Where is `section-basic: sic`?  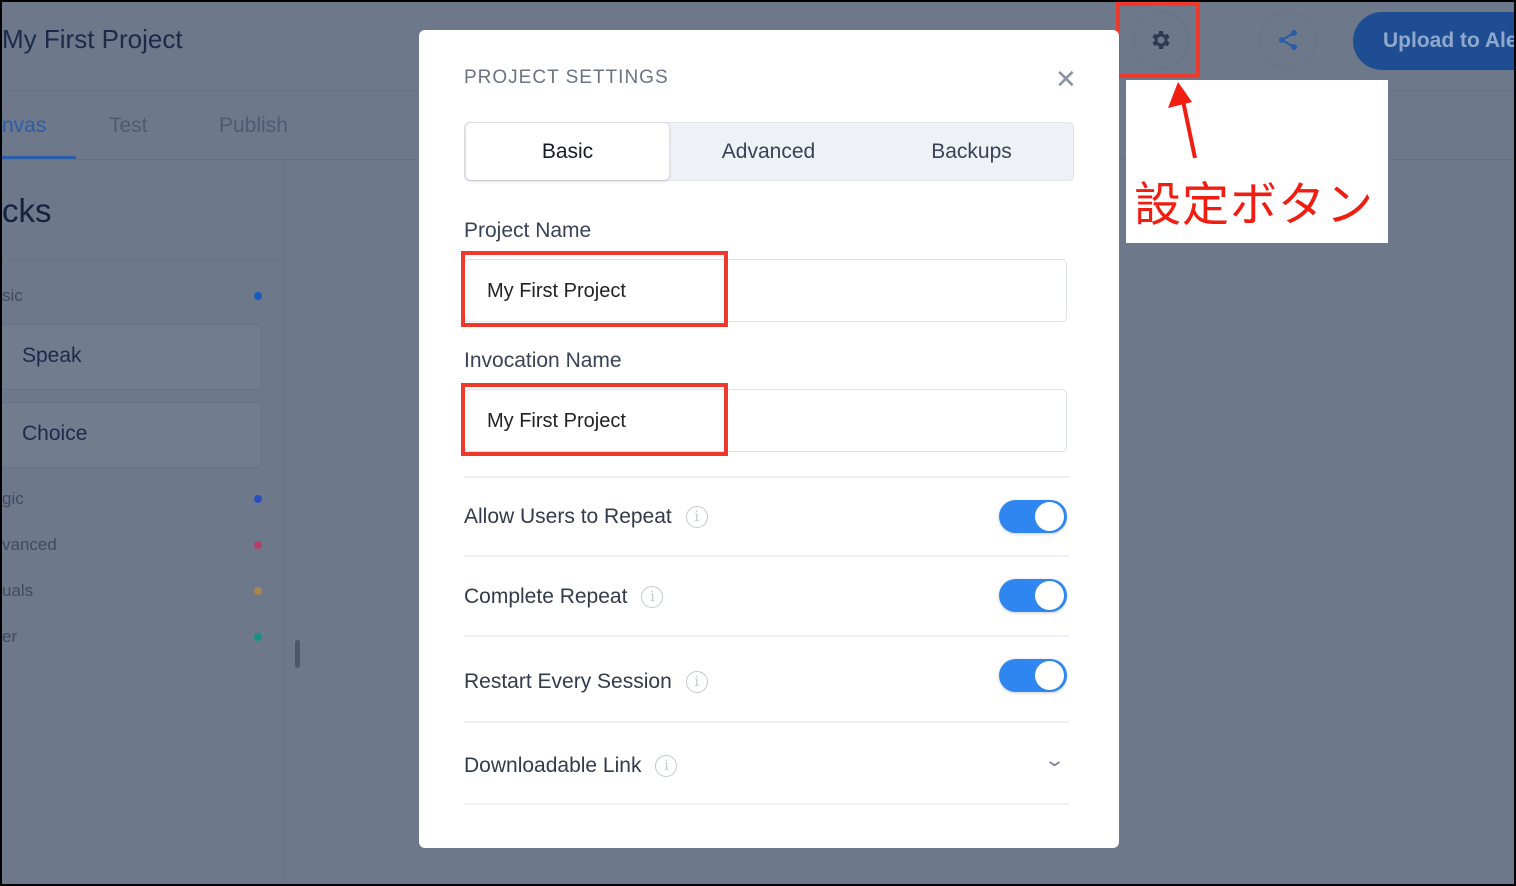
section-basic: sic is located at coordinates (12, 296).